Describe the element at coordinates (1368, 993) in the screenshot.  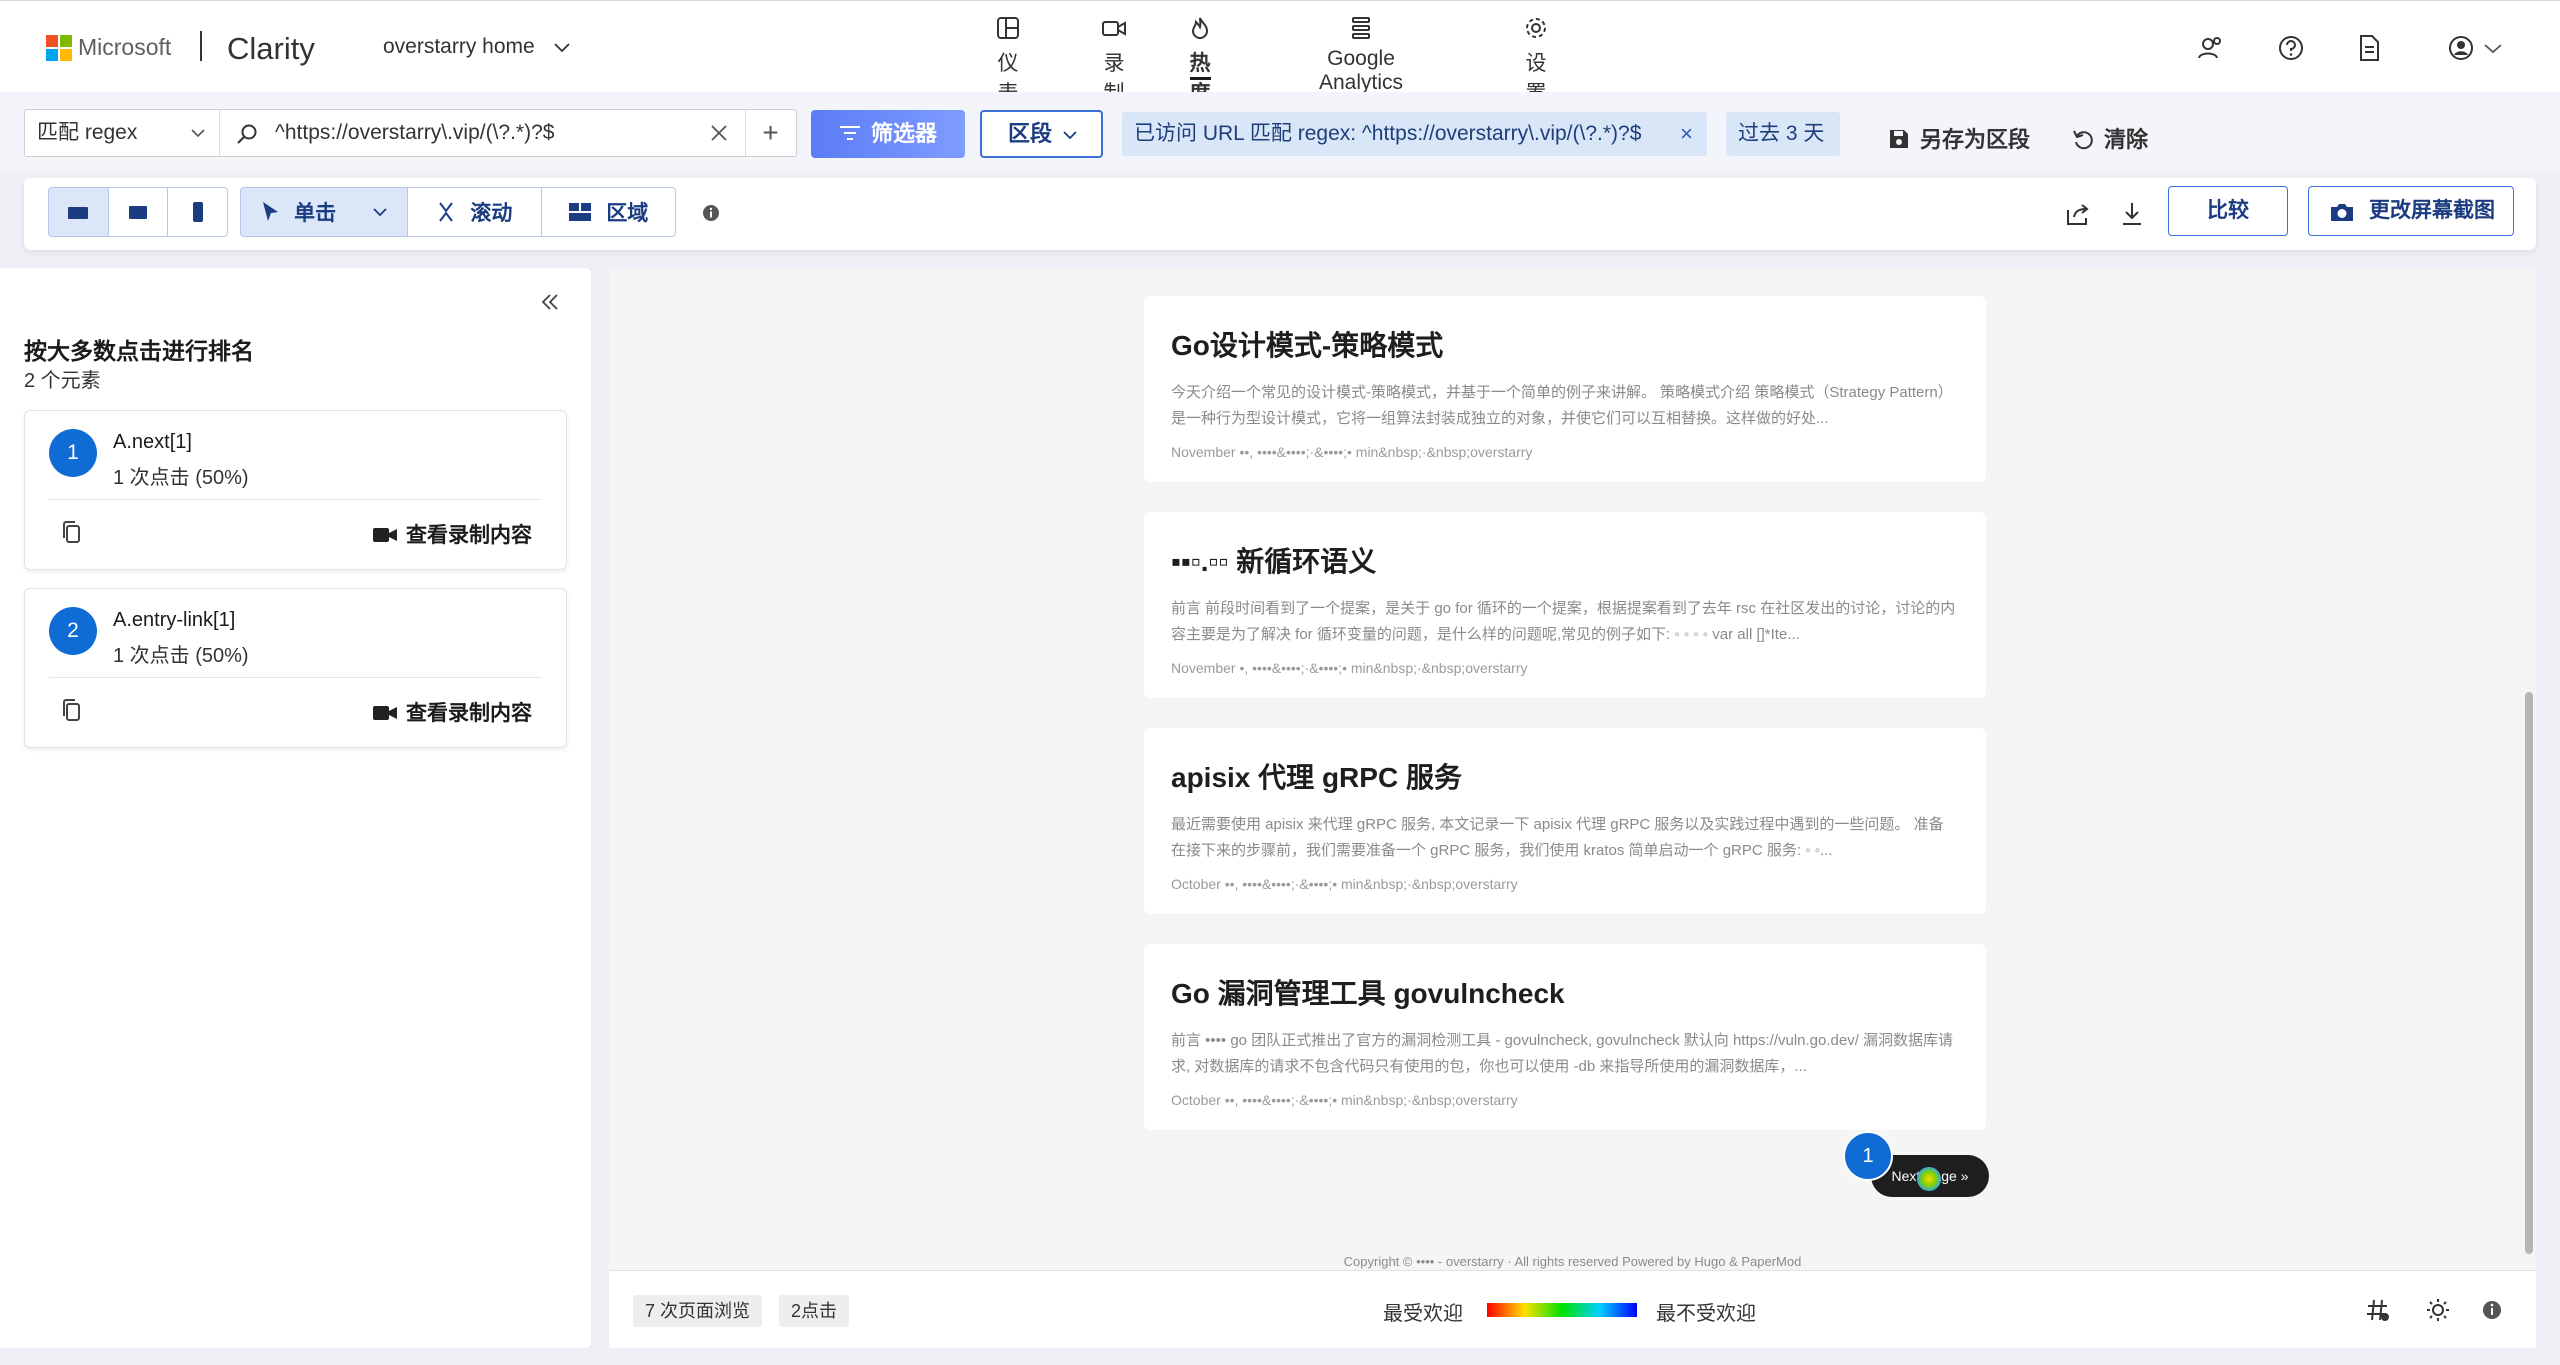
I see `post-title: Go 漏洞管理工具 govulncheck` at that location.